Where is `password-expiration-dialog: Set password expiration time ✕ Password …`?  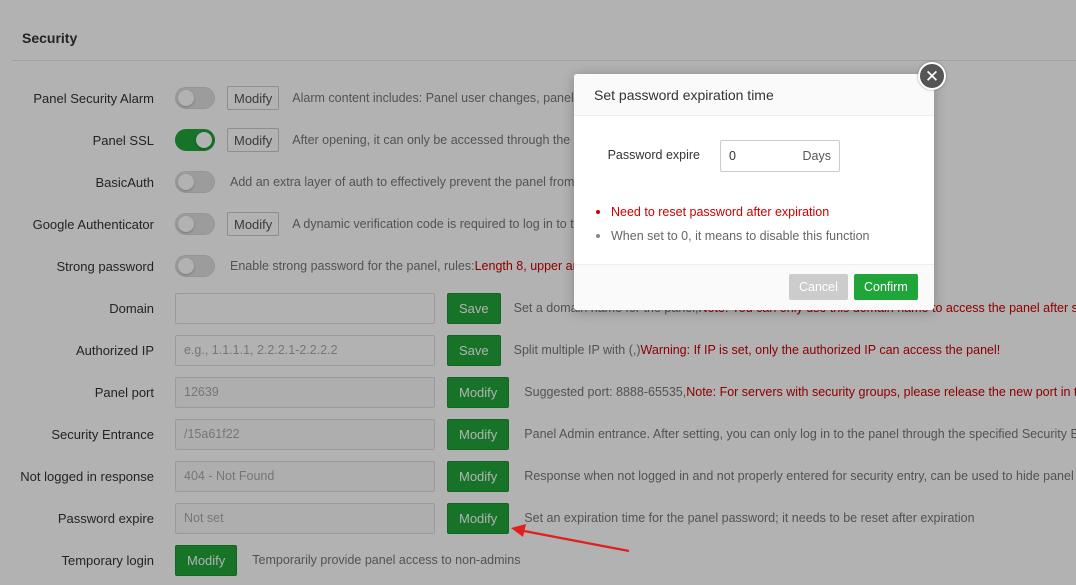 password-expiration-dialog: Set password expiration time ✕ Password … is located at coordinates (760, 186).